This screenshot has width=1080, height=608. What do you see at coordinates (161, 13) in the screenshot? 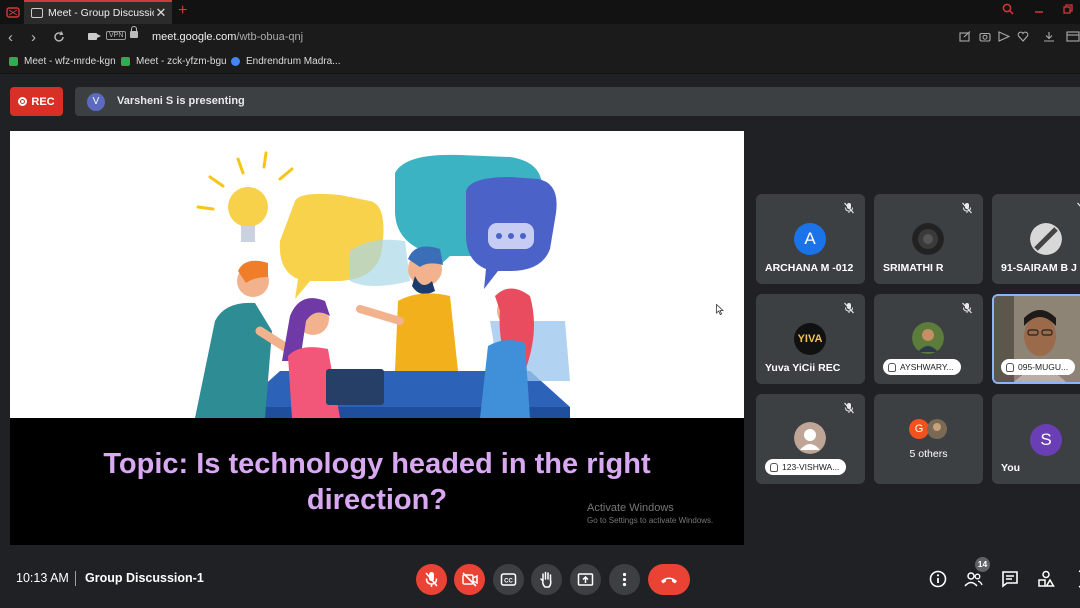
I see `tab-close-icon: ✕` at bounding box center [161, 13].